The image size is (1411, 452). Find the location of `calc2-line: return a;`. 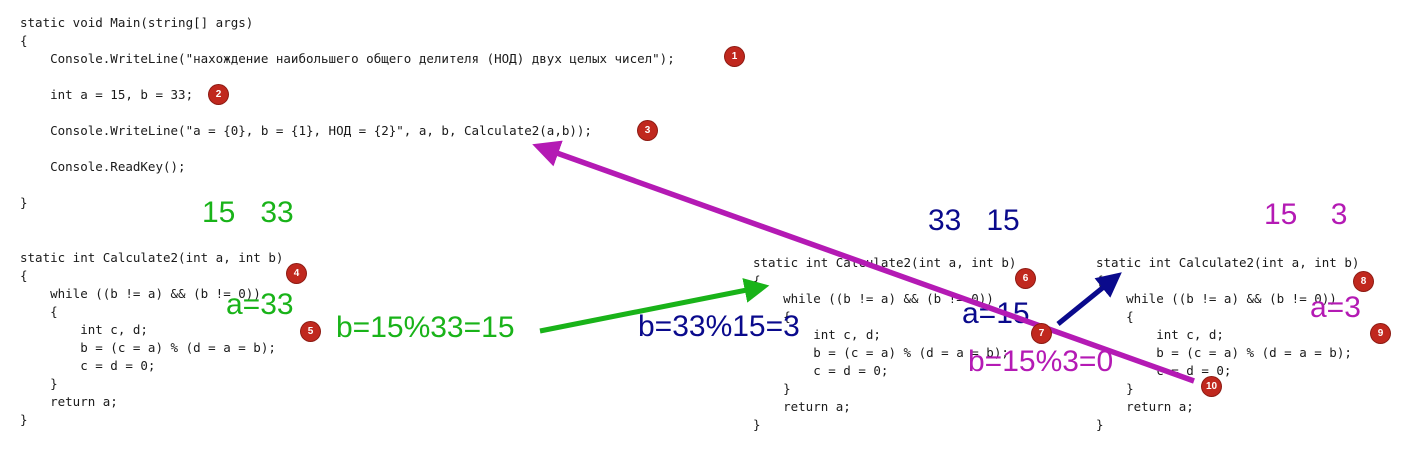

calc2-line: return a; is located at coordinates (802, 406).